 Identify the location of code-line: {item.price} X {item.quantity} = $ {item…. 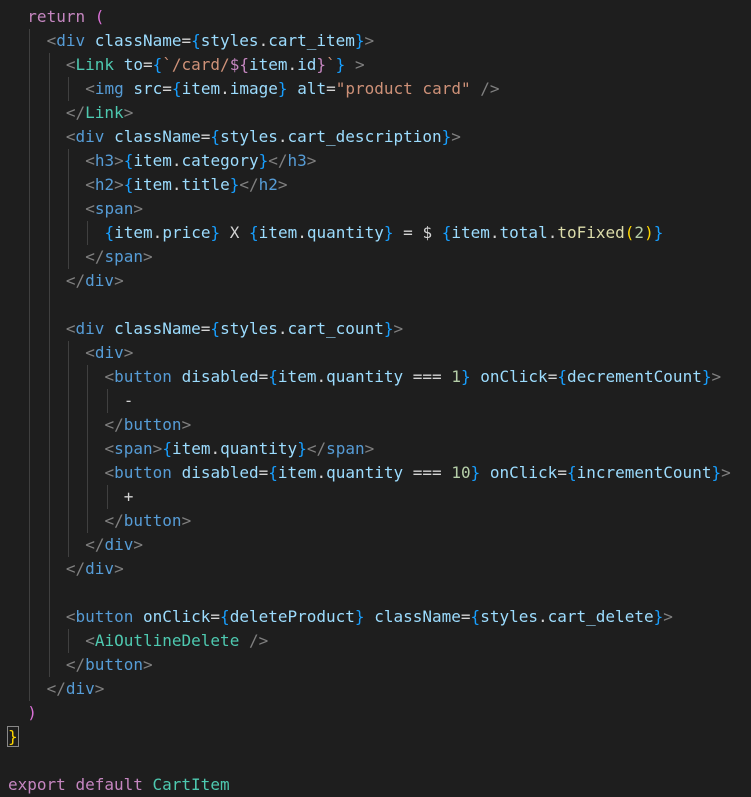
(384, 233).